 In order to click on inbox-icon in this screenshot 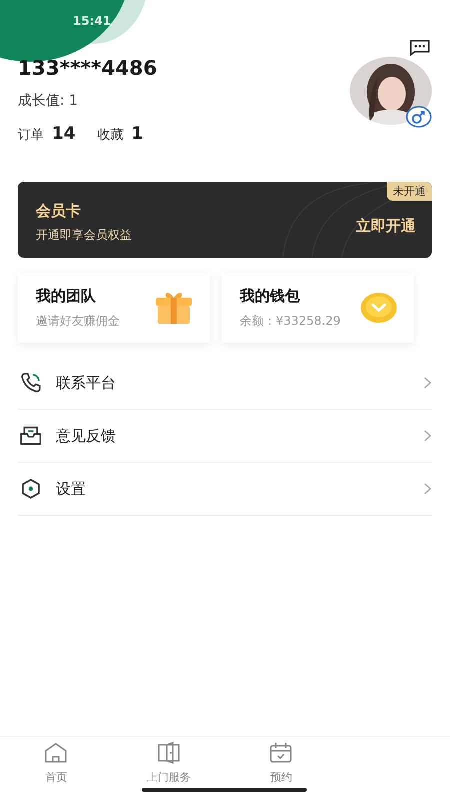, I will do `click(31, 436)`.